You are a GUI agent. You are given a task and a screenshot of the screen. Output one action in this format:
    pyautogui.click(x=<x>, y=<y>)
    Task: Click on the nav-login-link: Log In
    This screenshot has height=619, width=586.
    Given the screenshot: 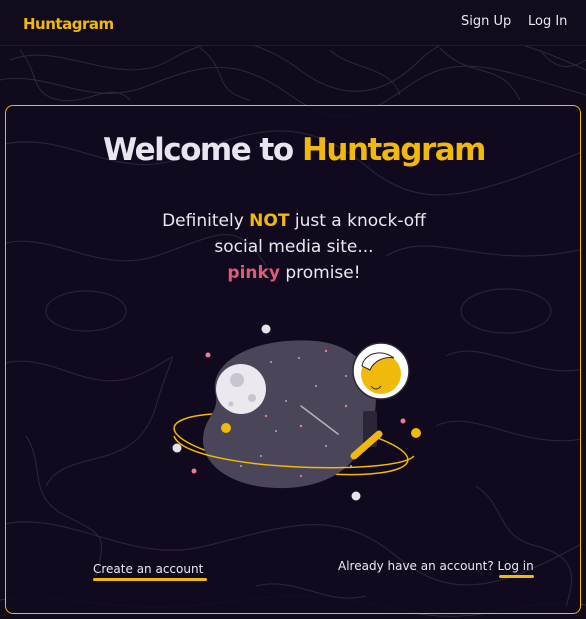 What is the action you would take?
    pyautogui.click(x=547, y=21)
    